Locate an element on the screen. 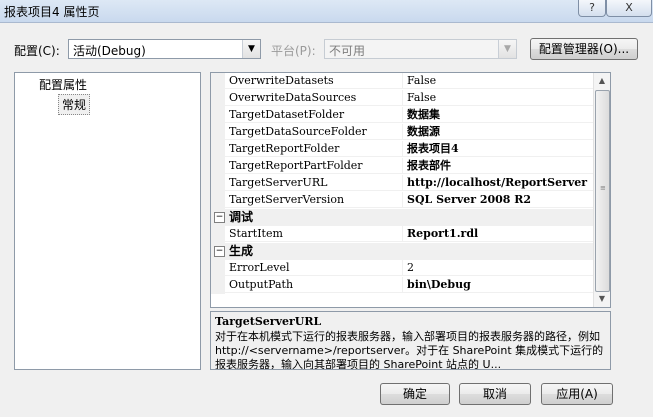 This screenshot has width=653, height=417. description-title: TargetServerURL is located at coordinates (268, 321).